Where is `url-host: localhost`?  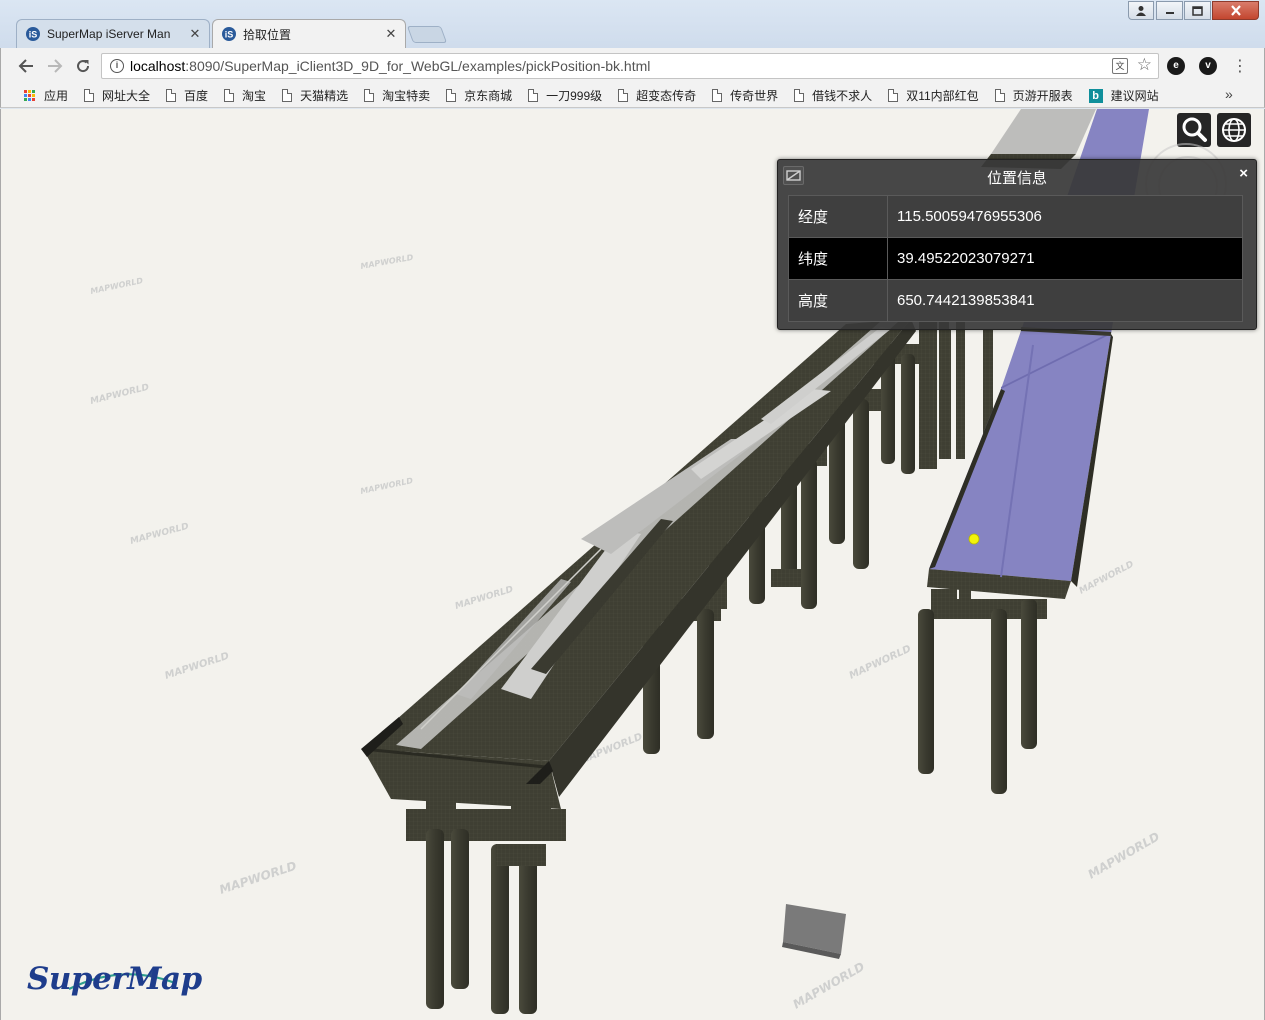
url-host: localhost is located at coordinates (158, 66).